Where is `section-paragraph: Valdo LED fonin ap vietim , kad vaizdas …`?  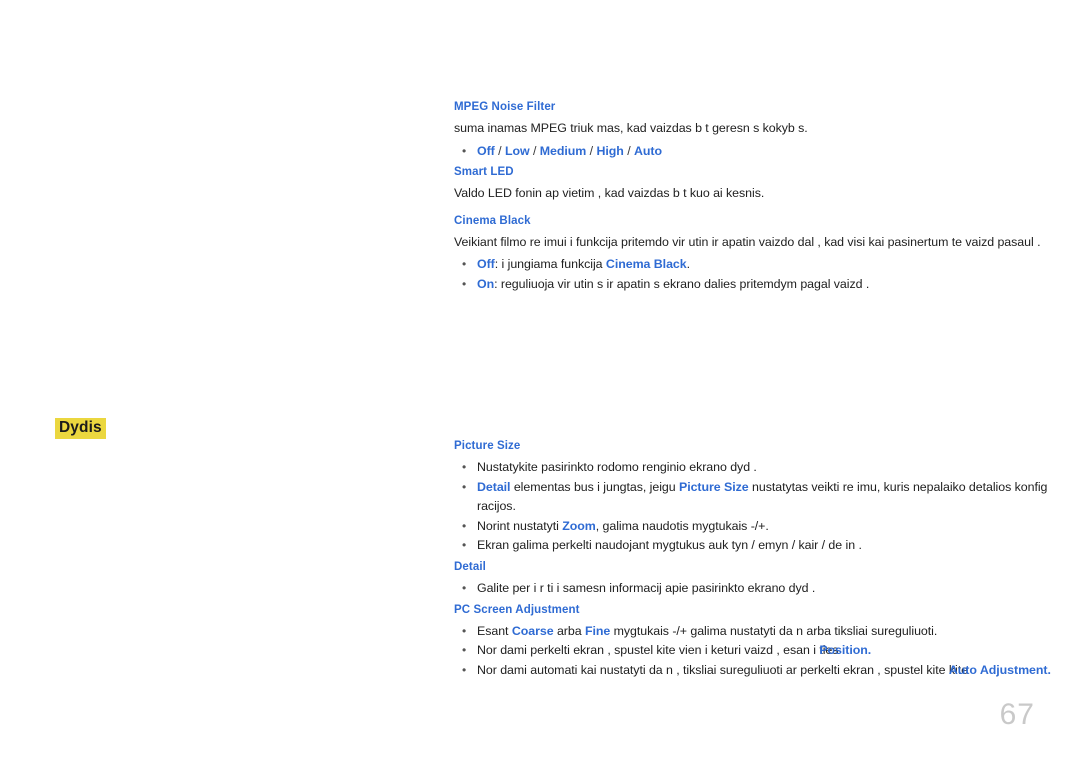 section-paragraph: Valdo LED fonin ap vietim , kad vaizdas … is located at coordinates (609, 193).